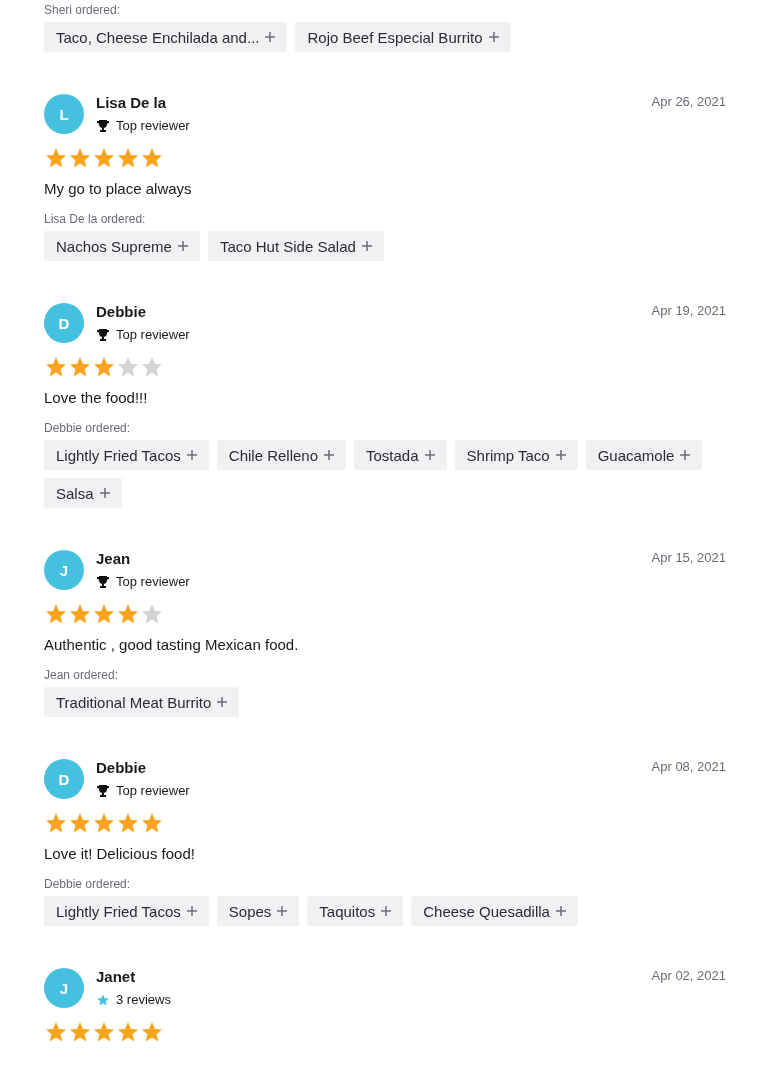 The height and width of the screenshot is (1091, 770). Describe the element at coordinates (403, 37) in the screenshot. I see `menu-item-chip: Rojo Beef Especial Burrito` at that location.